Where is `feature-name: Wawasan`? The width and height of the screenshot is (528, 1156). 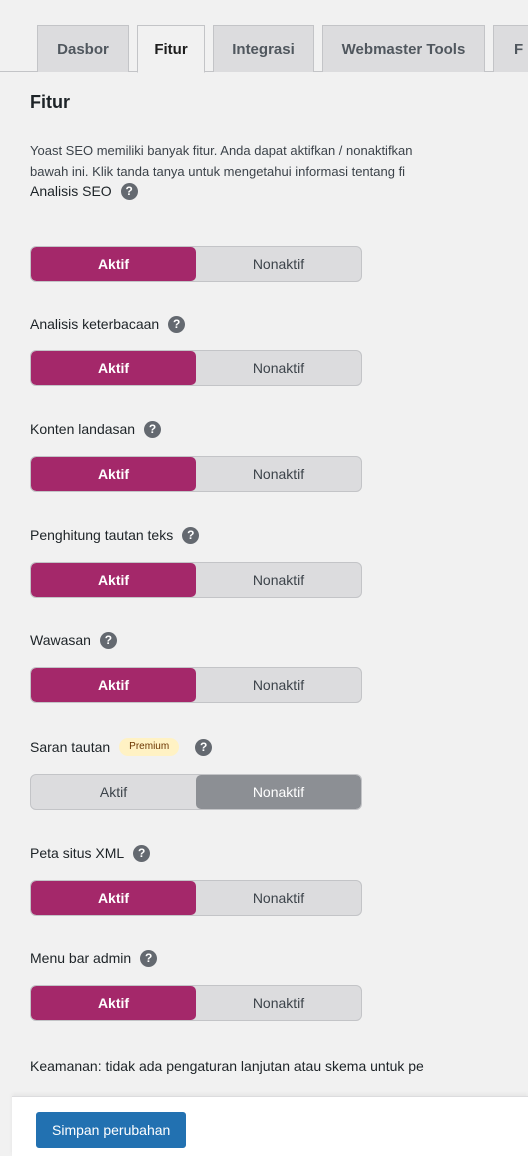 feature-name: Wawasan is located at coordinates (60, 640).